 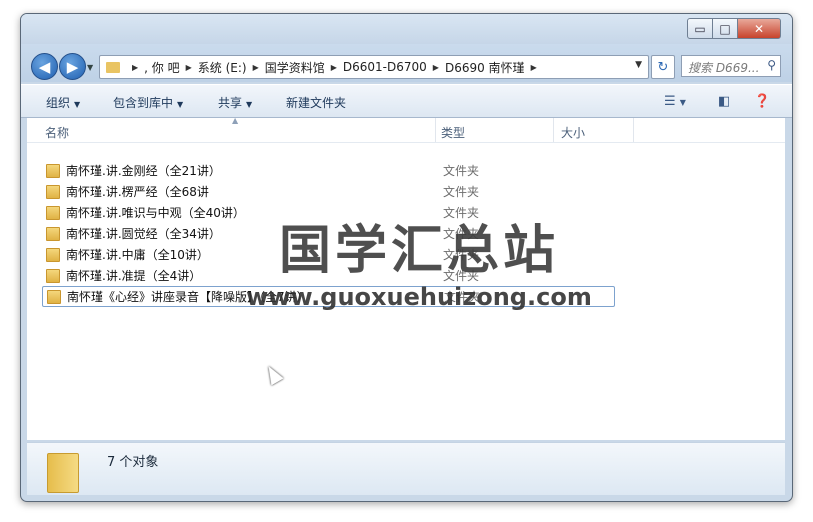 What do you see at coordinates (328, 212) in the screenshot?
I see `list-item: 南怀瑾.讲.唯识与中观（全40讲） 文件夹` at bounding box center [328, 212].